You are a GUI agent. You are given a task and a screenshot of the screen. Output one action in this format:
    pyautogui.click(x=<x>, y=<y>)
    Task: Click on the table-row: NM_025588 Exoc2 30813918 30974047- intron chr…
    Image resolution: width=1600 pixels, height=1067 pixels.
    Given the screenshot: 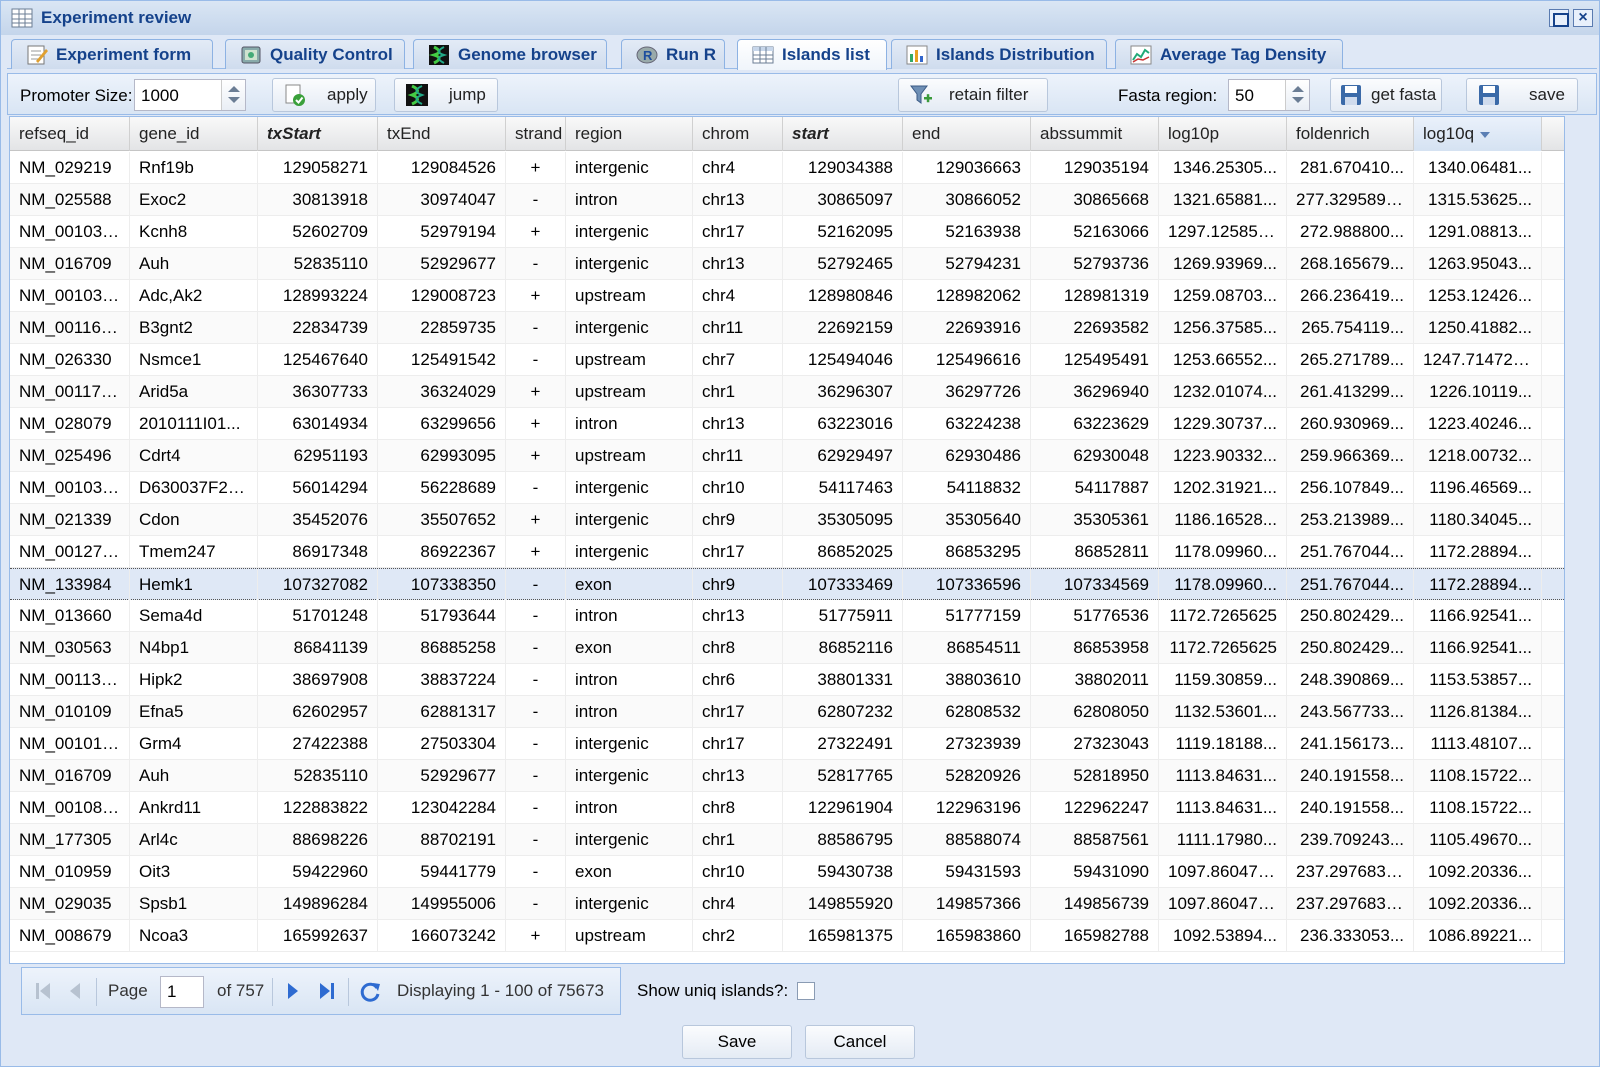 What is the action you would take?
    pyautogui.click(x=787, y=200)
    